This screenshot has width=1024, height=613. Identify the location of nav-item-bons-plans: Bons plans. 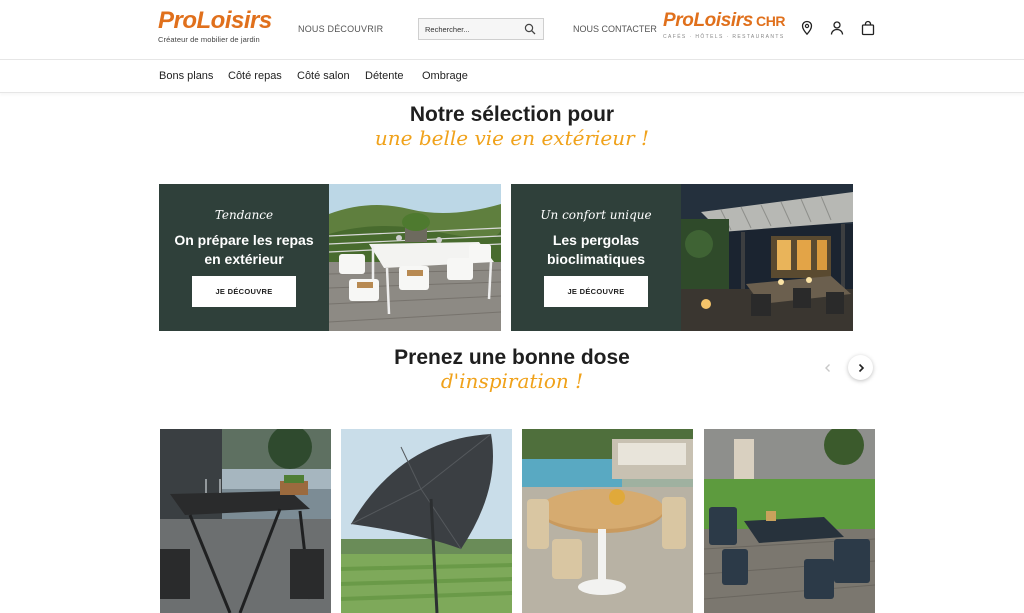
(186, 76).